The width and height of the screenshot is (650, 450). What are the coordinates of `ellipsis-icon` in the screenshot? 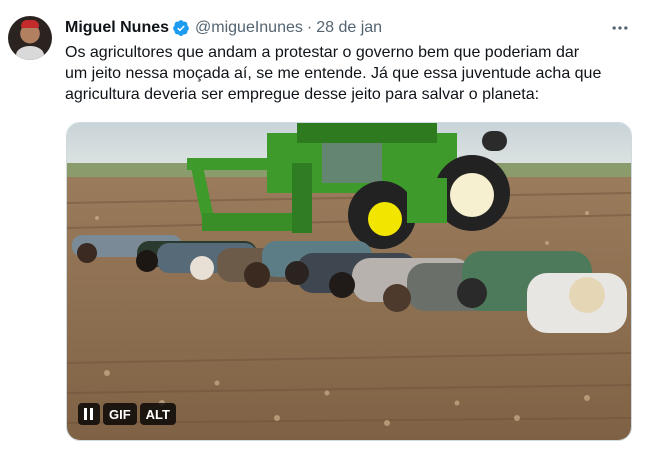 It's located at (620, 28).